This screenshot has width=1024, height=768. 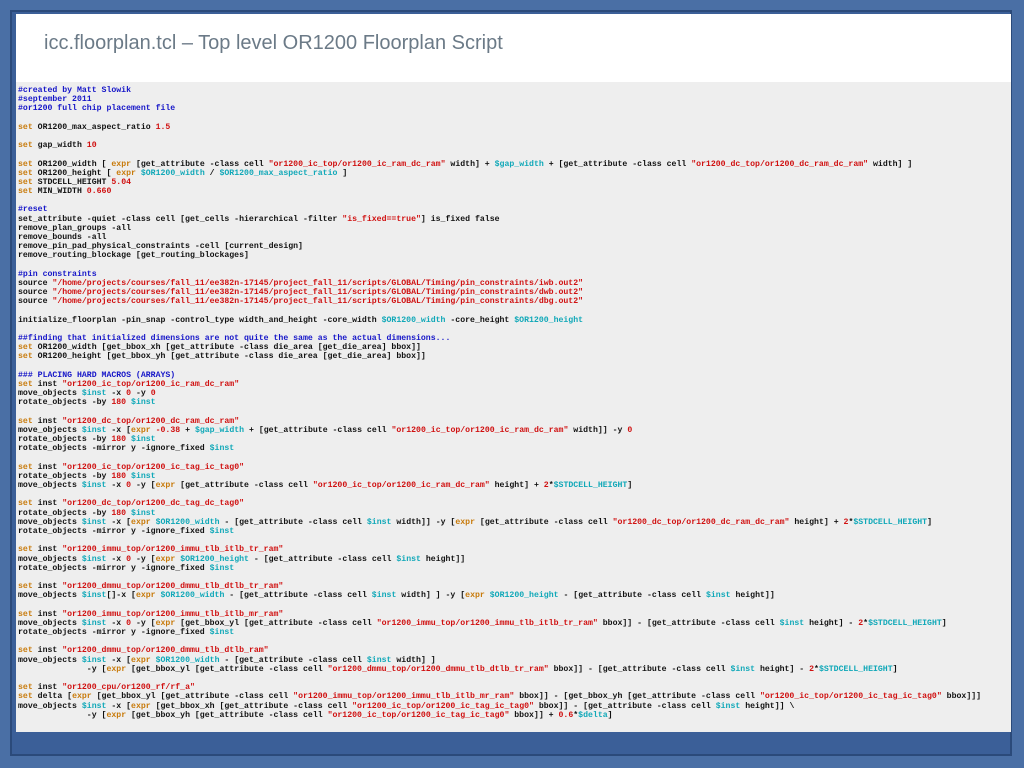 What do you see at coordinates (514, 274) in the screenshot?
I see `code-line: #pin constraints` at bounding box center [514, 274].